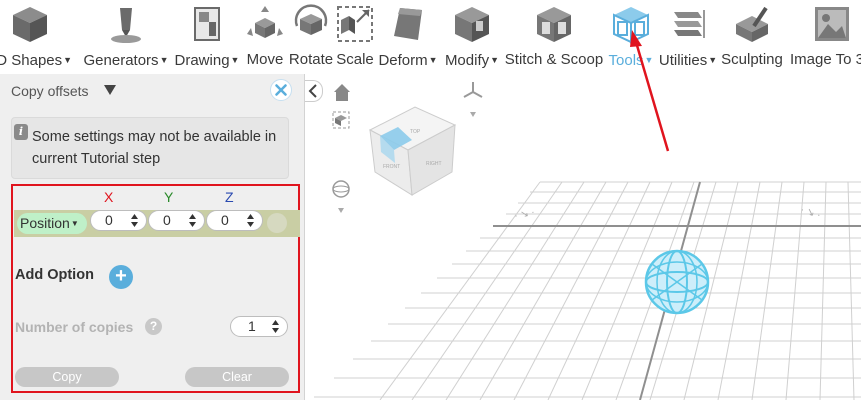 The width and height of the screenshot is (861, 400). I want to click on toolbar-label: Move, so click(265, 59).